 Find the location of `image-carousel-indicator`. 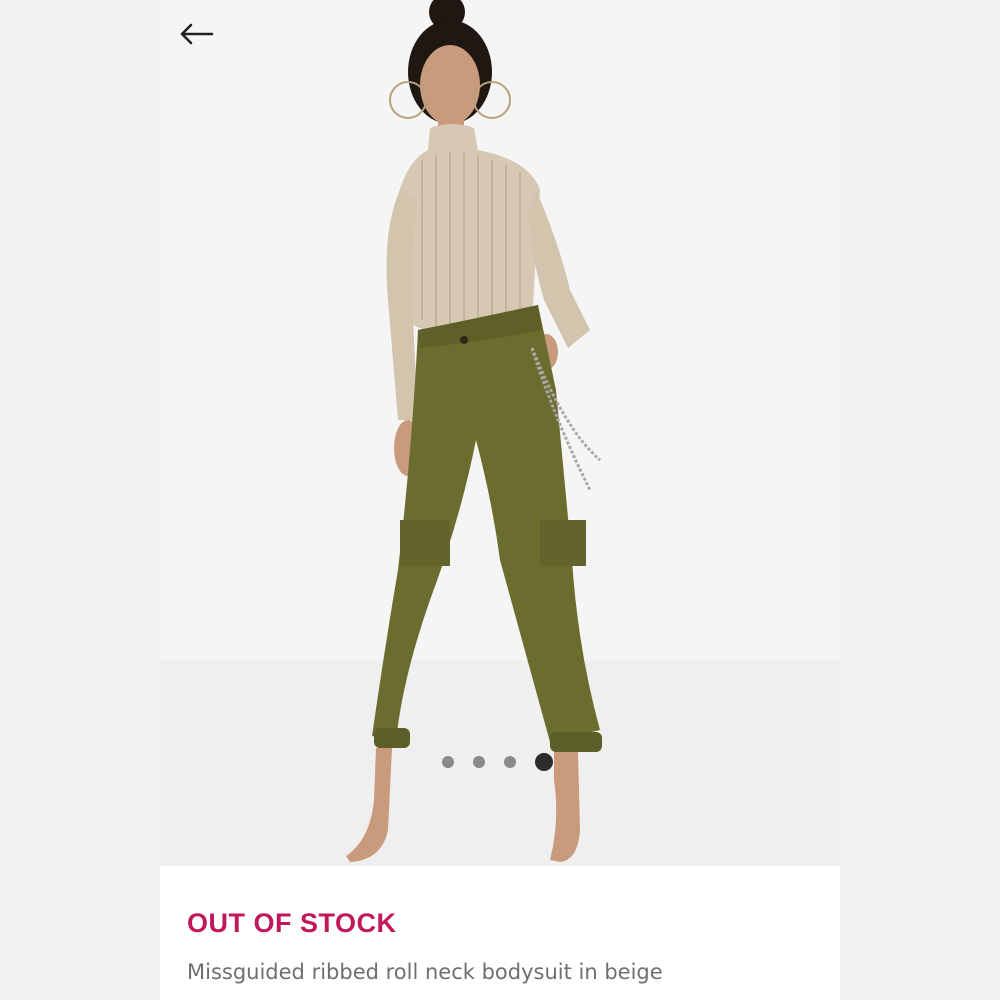

image-carousel-indicator is located at coordinates (497, 762).